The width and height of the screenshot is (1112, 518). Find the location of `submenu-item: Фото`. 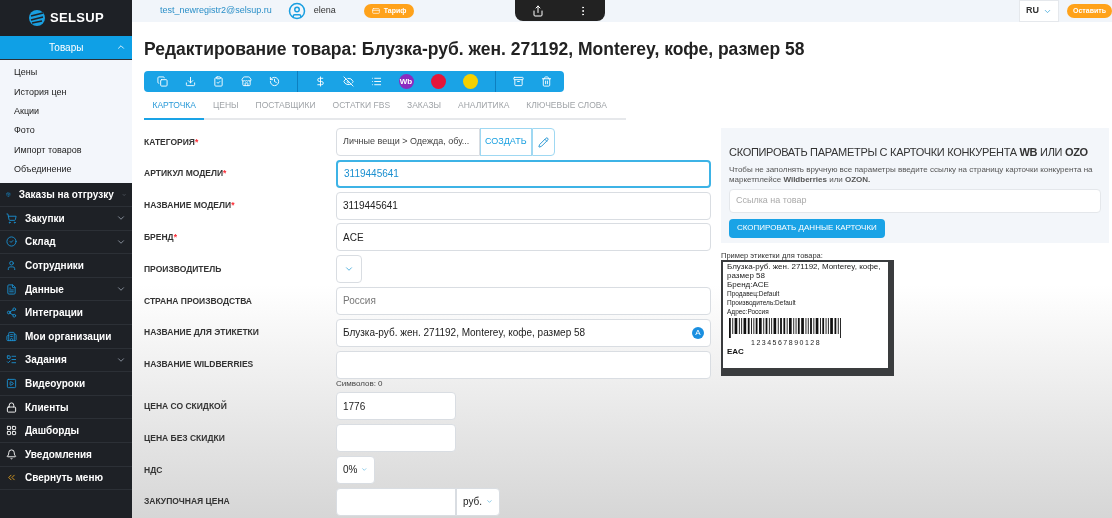

submenu-item: Фото is located at coordinates (66, 131).